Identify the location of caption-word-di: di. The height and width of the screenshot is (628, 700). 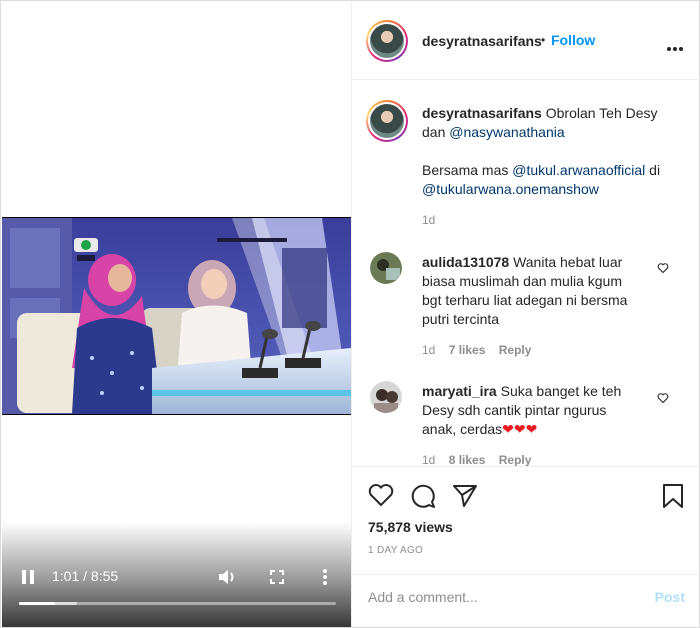
(655, 170).